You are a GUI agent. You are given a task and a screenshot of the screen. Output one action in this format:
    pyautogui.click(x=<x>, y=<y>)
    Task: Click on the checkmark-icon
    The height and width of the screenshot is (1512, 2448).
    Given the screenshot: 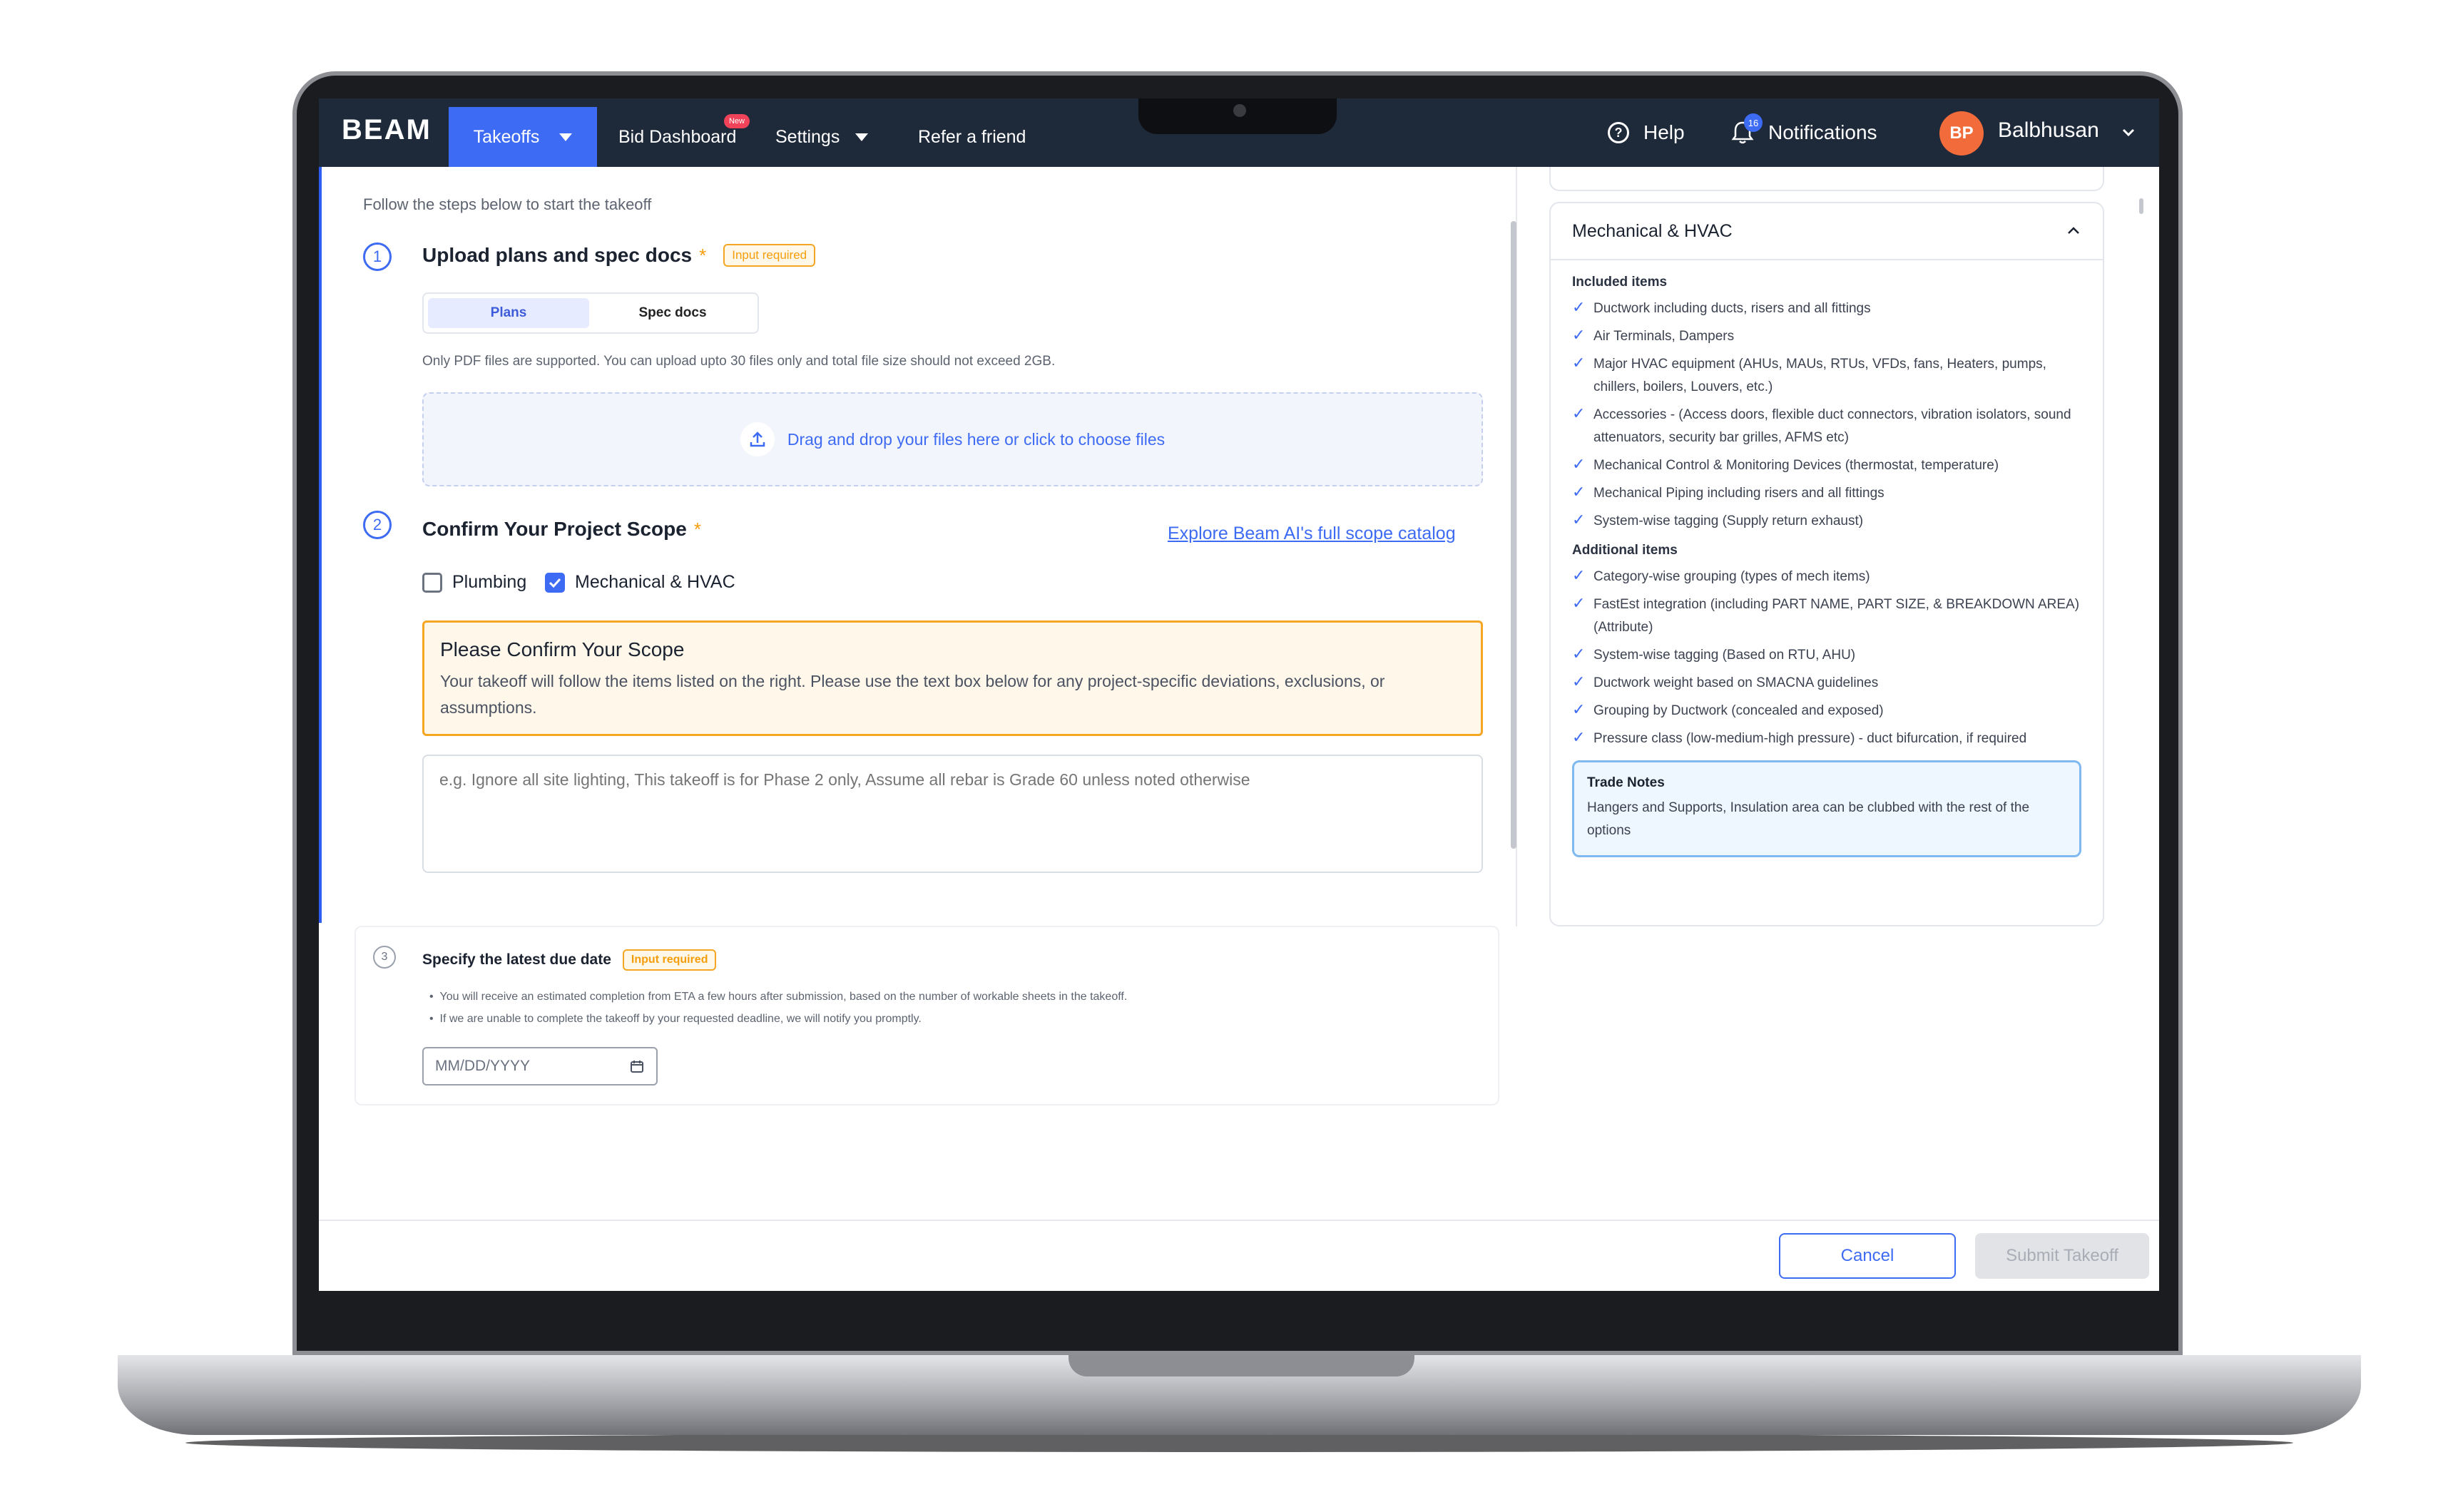 What is the action you would take?
    pyautogui.click(x=555, y=583)
    